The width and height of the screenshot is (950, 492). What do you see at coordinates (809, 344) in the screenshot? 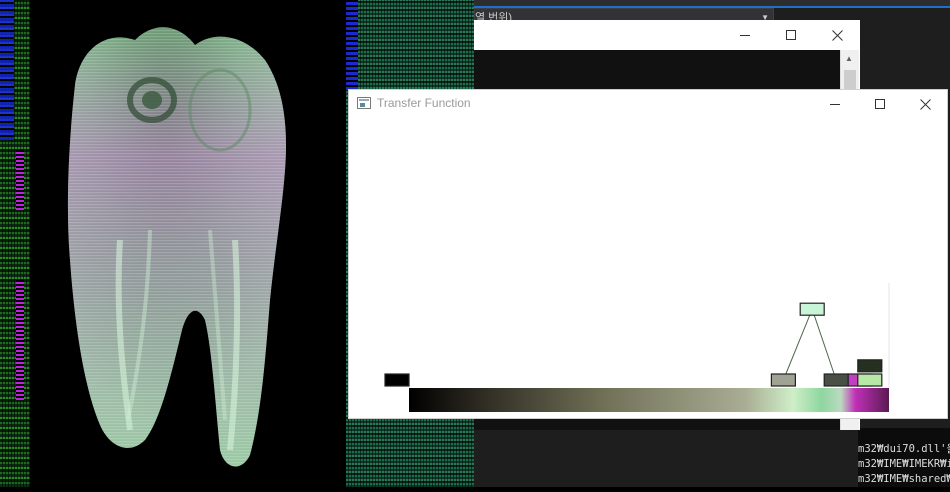
I see `opacity-curve` at bounding box center [809, 344].